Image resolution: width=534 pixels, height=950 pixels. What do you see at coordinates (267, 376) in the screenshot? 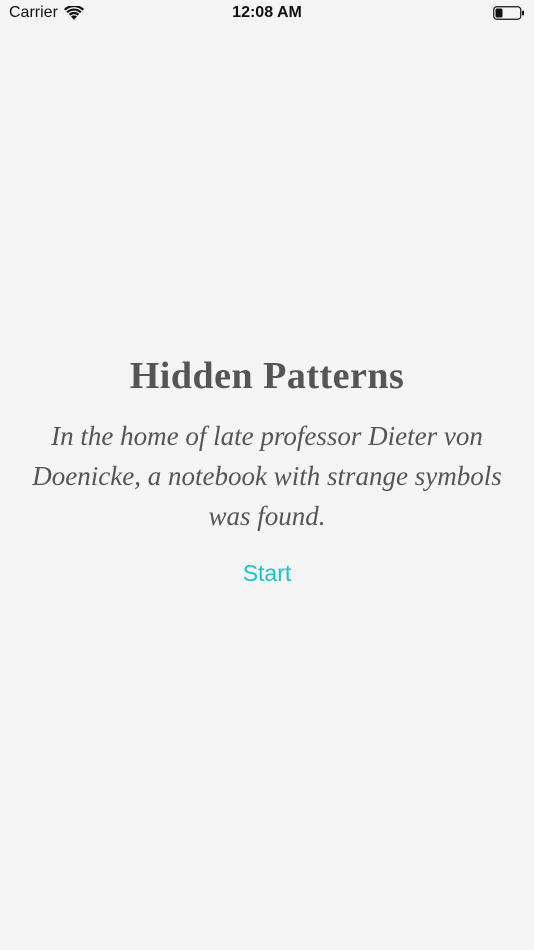
I see `page-title: Hidden Patterns` at bounding box center [267, 376].